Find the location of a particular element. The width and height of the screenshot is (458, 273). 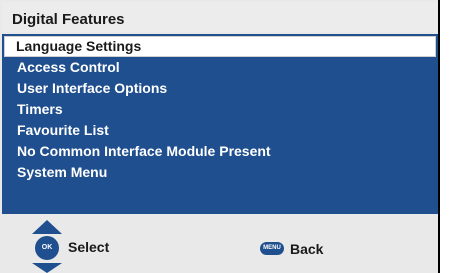

menu-item-timers: Timers is located at coordinates (220, 109).